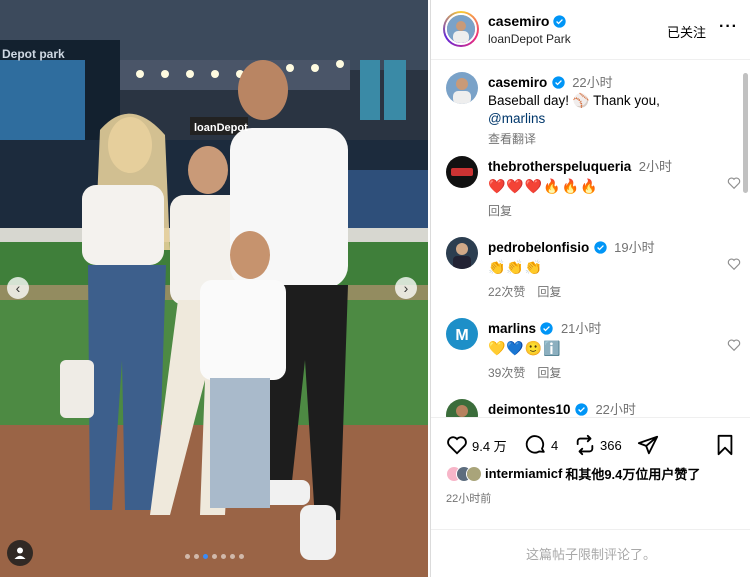 This screenshot has width=750, height=577. What do you see at coordinates (611, 445) in the screenshot?
I see `repost-count: 366` at bounding box center [611, 445].